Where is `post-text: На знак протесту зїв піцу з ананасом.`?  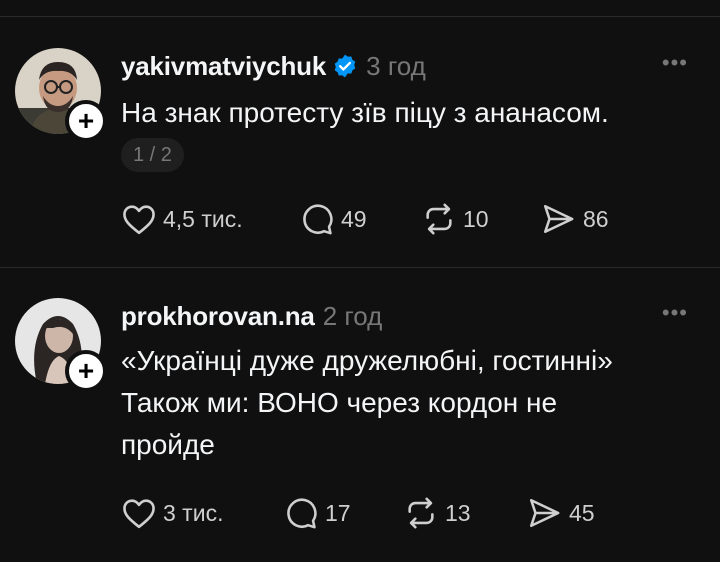 post-text: На знак протесту зїв піцу з ананасом. is located at coordinates (365, 112).